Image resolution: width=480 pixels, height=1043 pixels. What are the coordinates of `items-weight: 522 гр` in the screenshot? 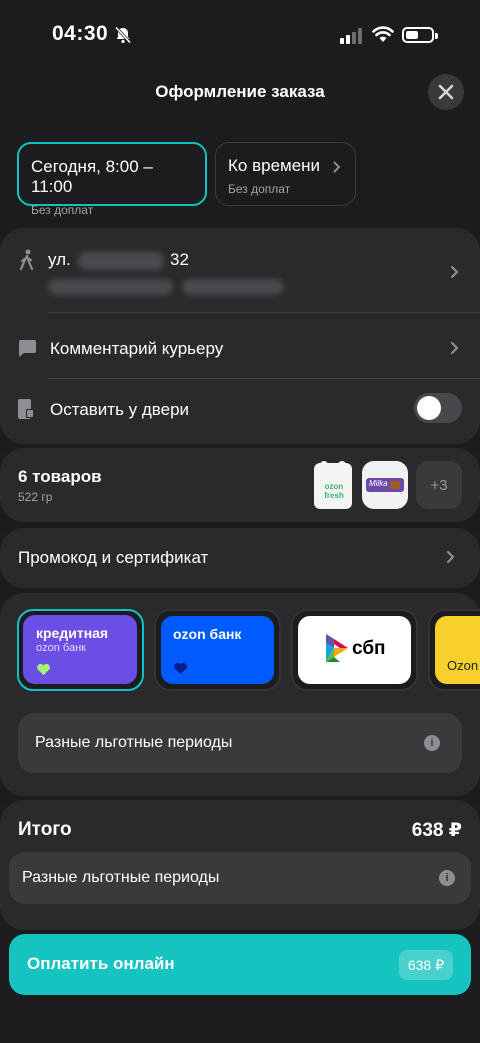 It's located at (35, 497).